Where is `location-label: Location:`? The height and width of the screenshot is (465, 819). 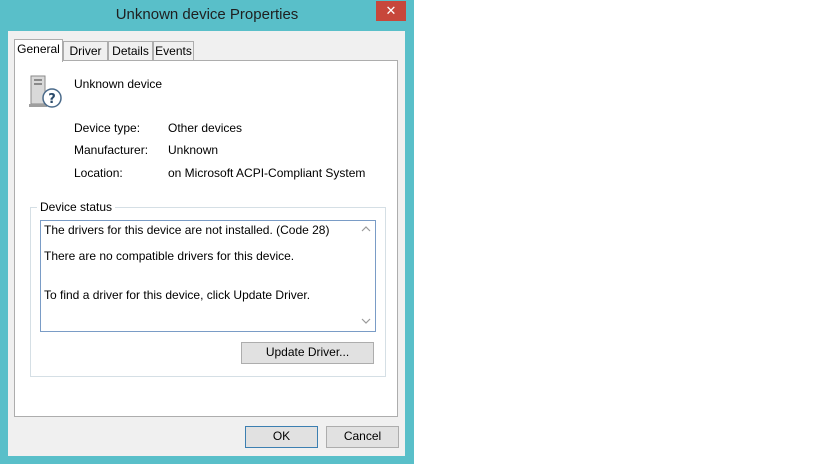
location-label: Location: is located at coordinates (98, 173).